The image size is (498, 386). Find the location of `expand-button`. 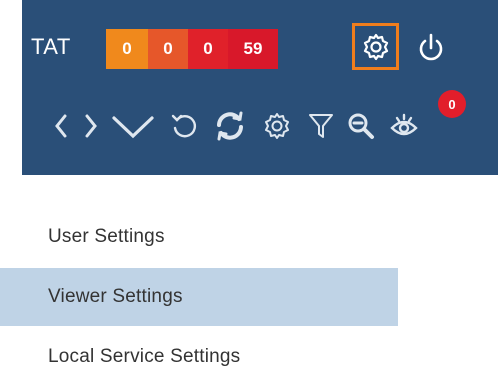

expand-button is located at coordinates (133, 126).